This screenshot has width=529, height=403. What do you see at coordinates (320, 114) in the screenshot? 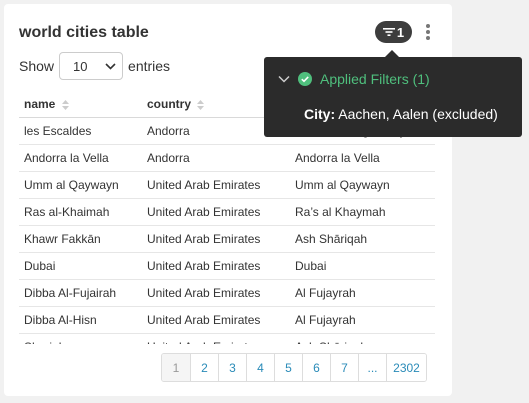
I see `filter-key: City:` at bounding box center [320, 114].